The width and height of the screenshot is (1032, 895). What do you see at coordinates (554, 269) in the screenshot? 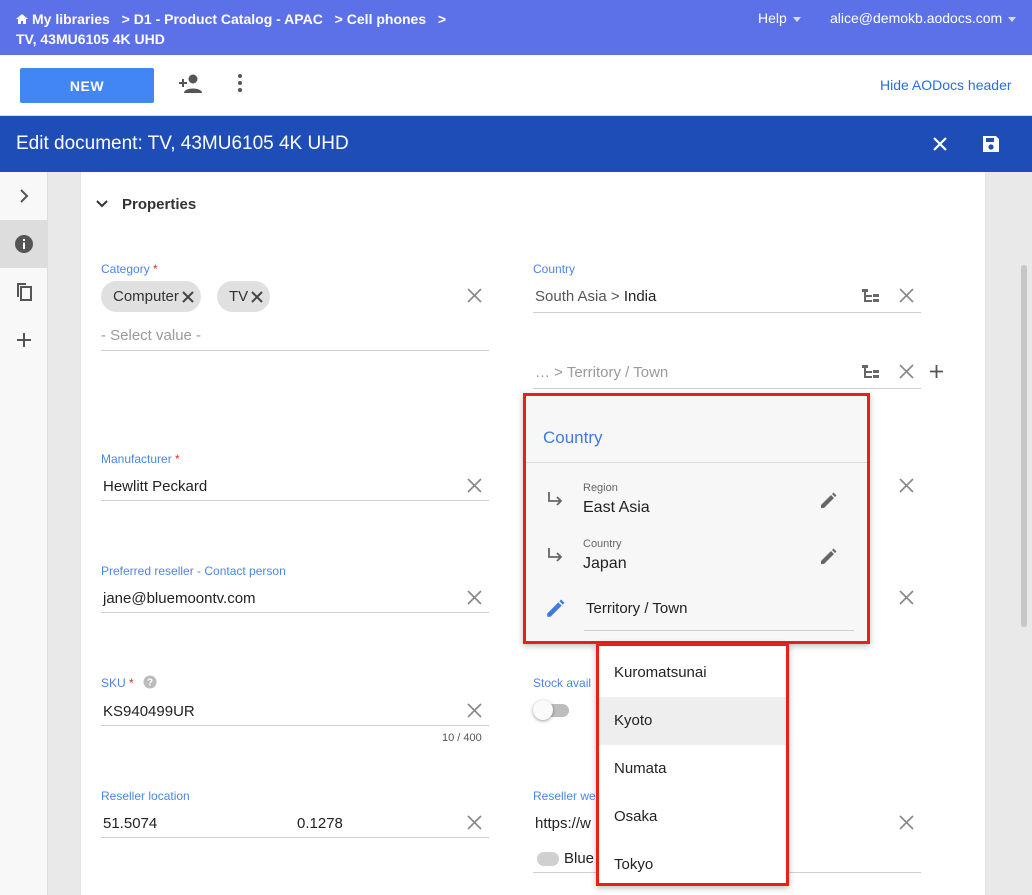
I see `country-label: Country` at bounding box center [554, 269].